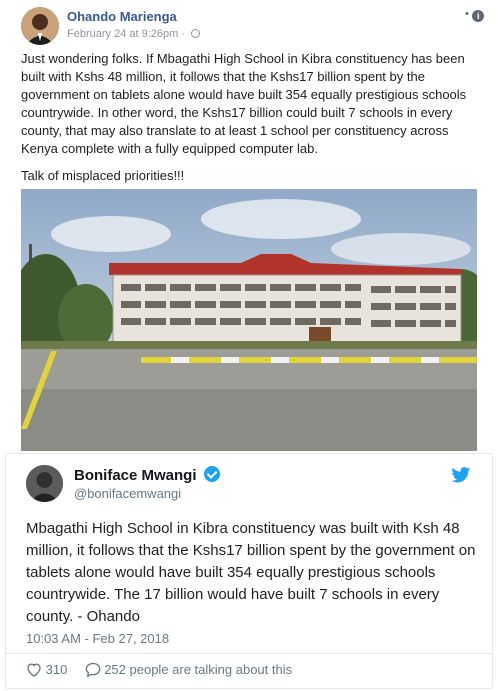  What do you see at coordinates (92, 670) in the screenshot?
I see `speech-bubble-icon` at bounding box center [92, 670].